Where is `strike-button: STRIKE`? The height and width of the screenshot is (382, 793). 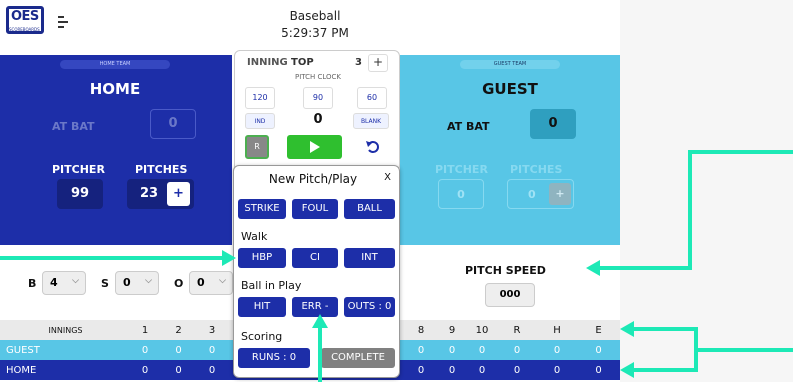
strike-button: STRIKE is located at coordinates (262, 209).